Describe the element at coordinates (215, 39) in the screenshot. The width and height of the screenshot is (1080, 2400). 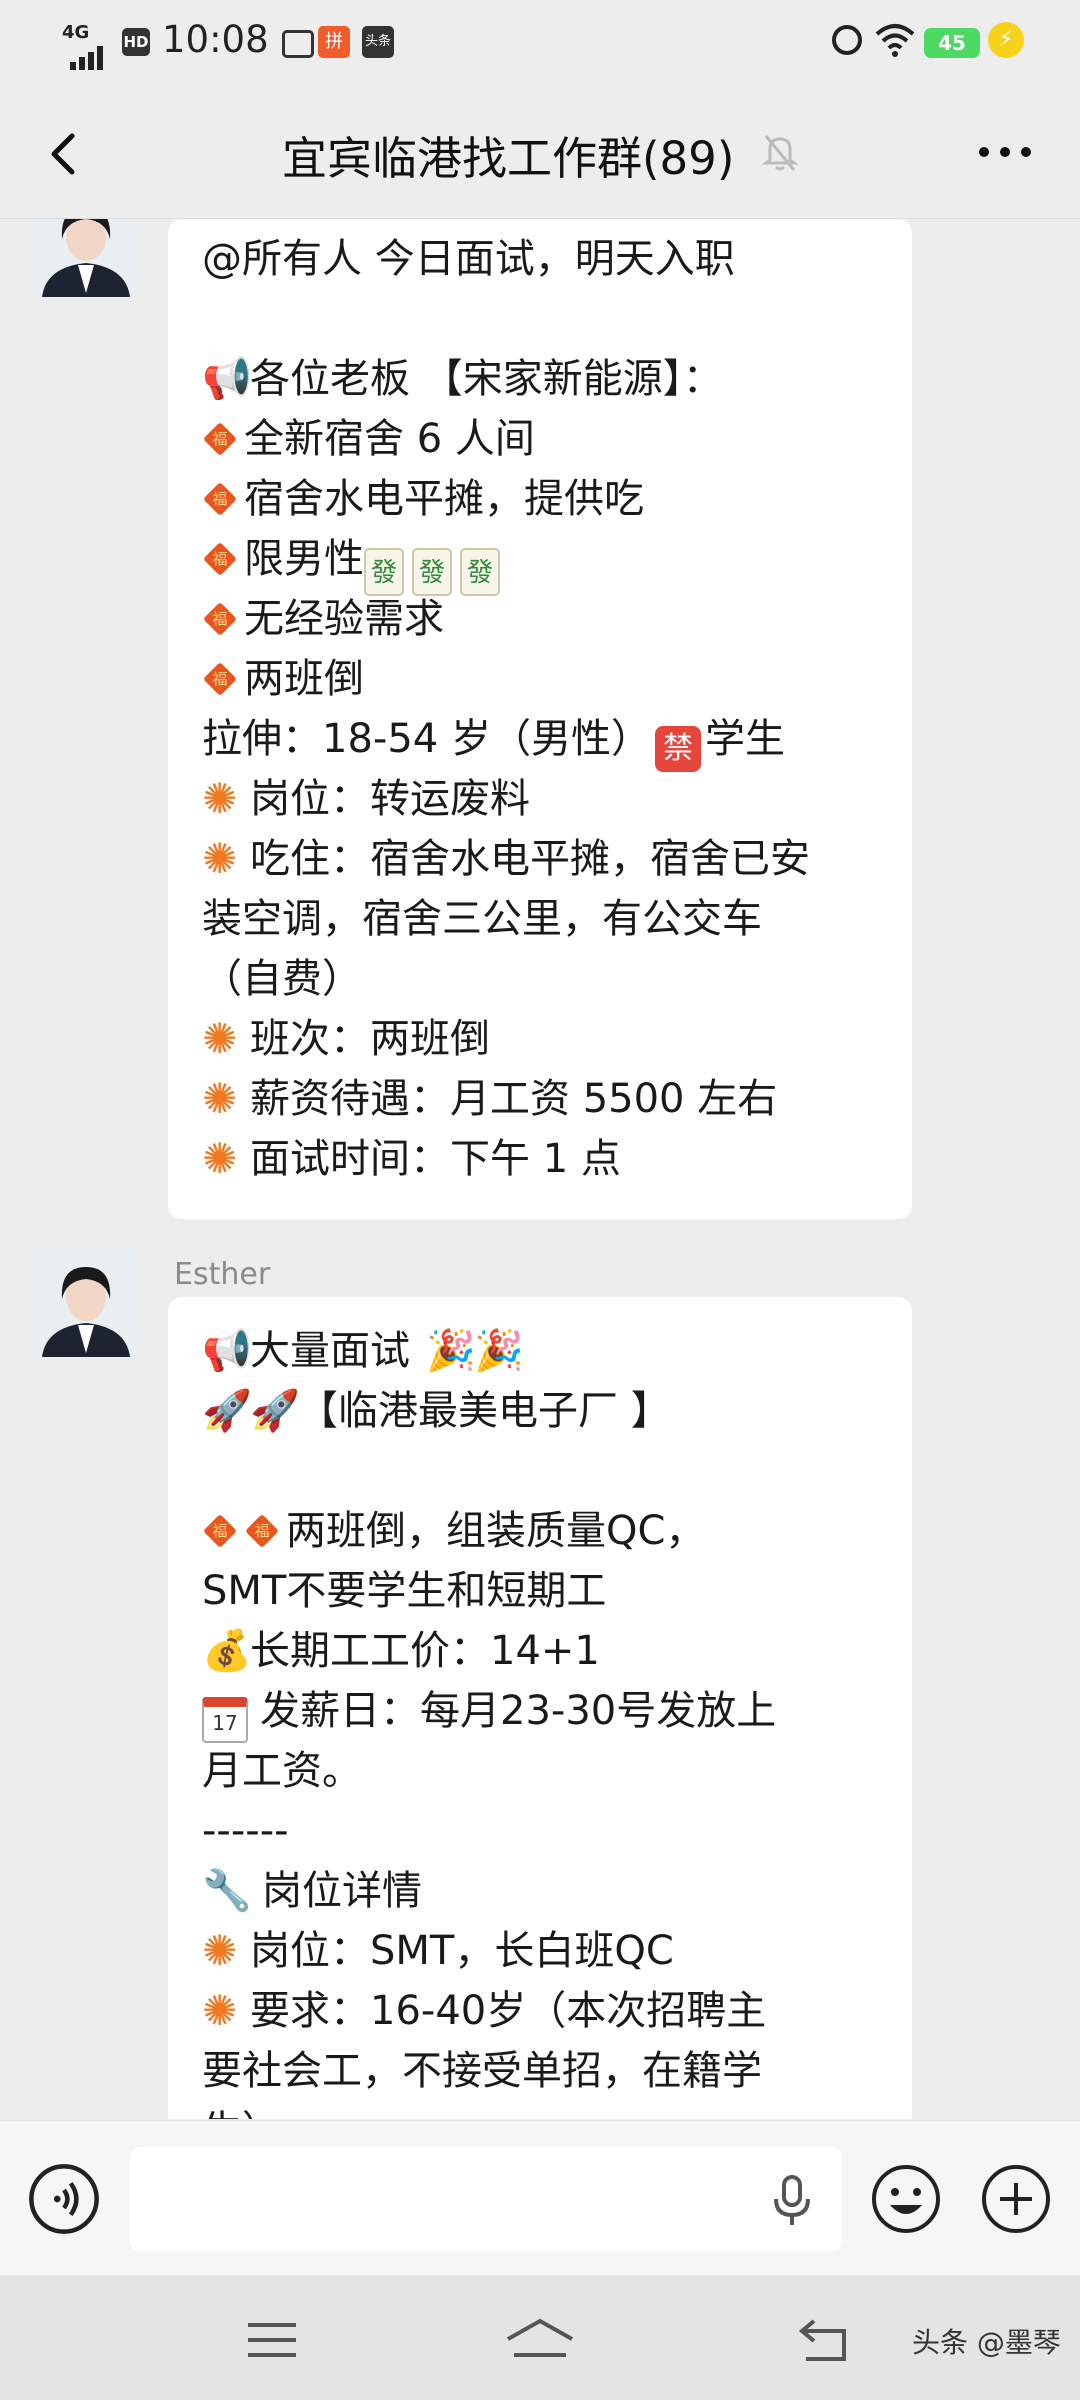
I see `clock-time: 10:08` at that location.